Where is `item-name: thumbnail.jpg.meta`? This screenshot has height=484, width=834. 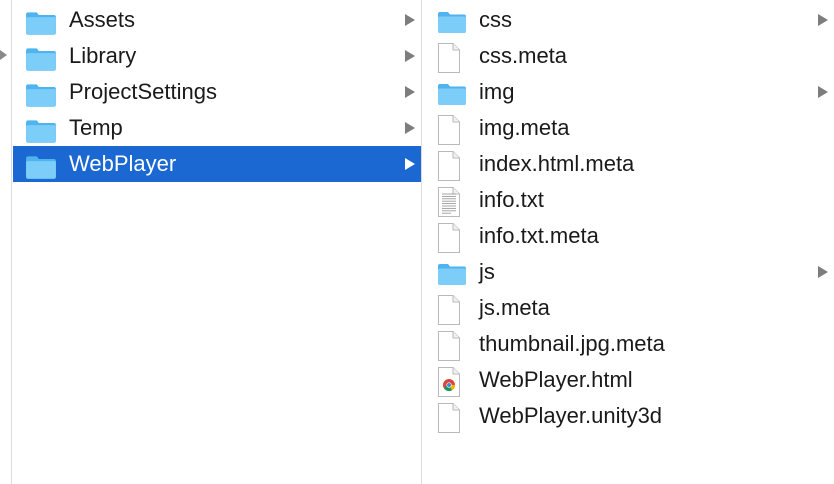
item-name: thumbnail.jpg.meta is located at coordinates (572, 343).